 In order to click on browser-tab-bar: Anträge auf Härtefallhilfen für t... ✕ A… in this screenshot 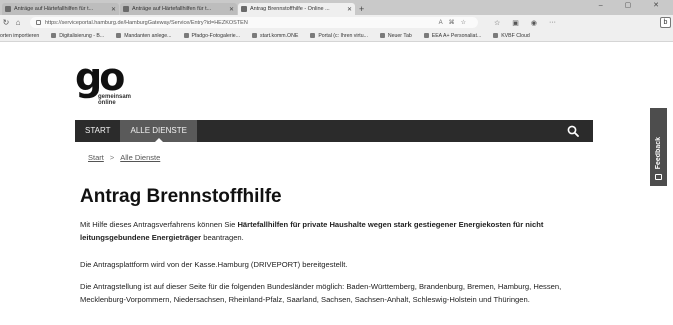, I will do `click(336, 7)`.